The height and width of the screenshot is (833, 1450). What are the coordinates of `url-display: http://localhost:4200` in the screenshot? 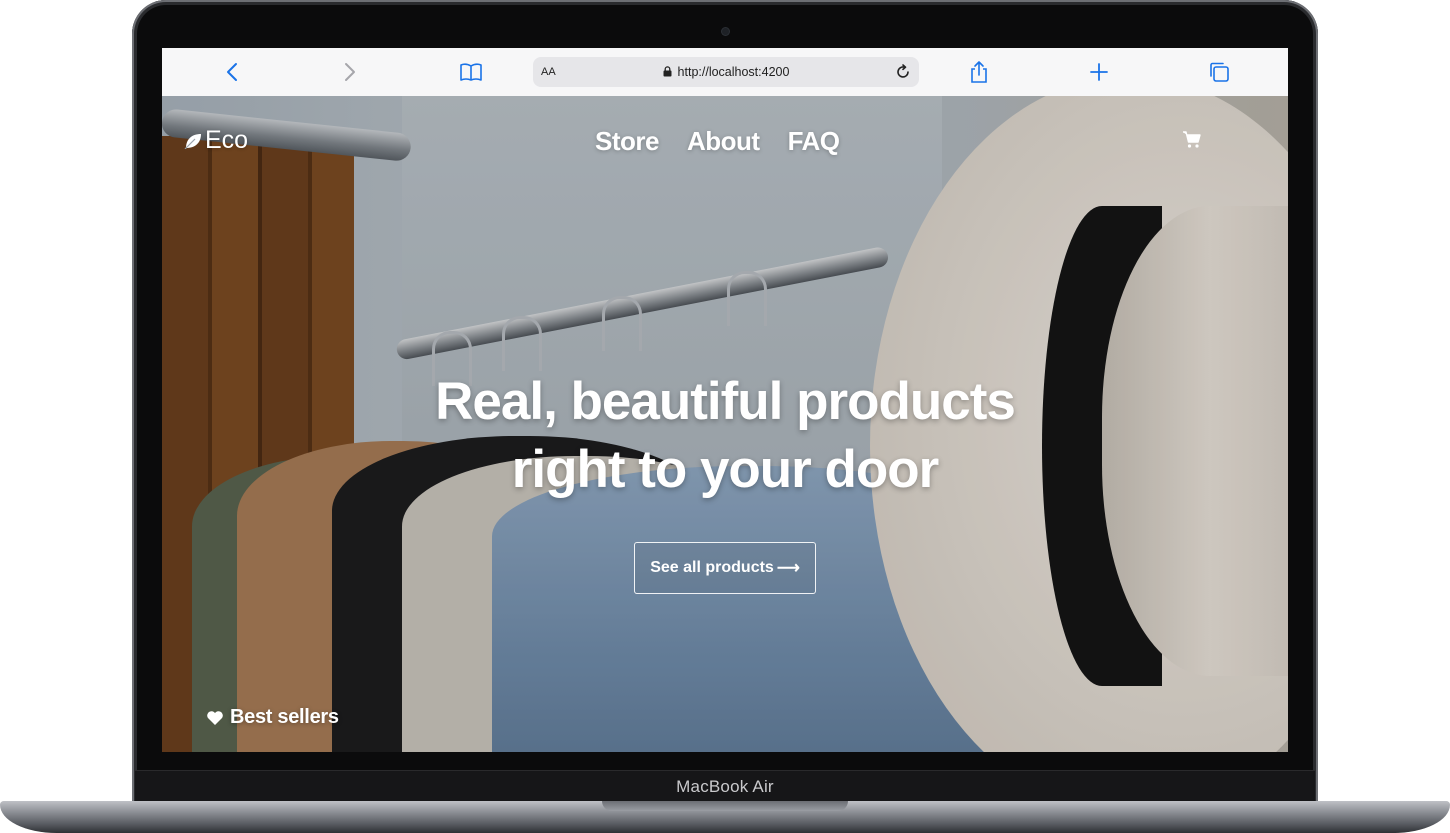 It's located at (726, 72).